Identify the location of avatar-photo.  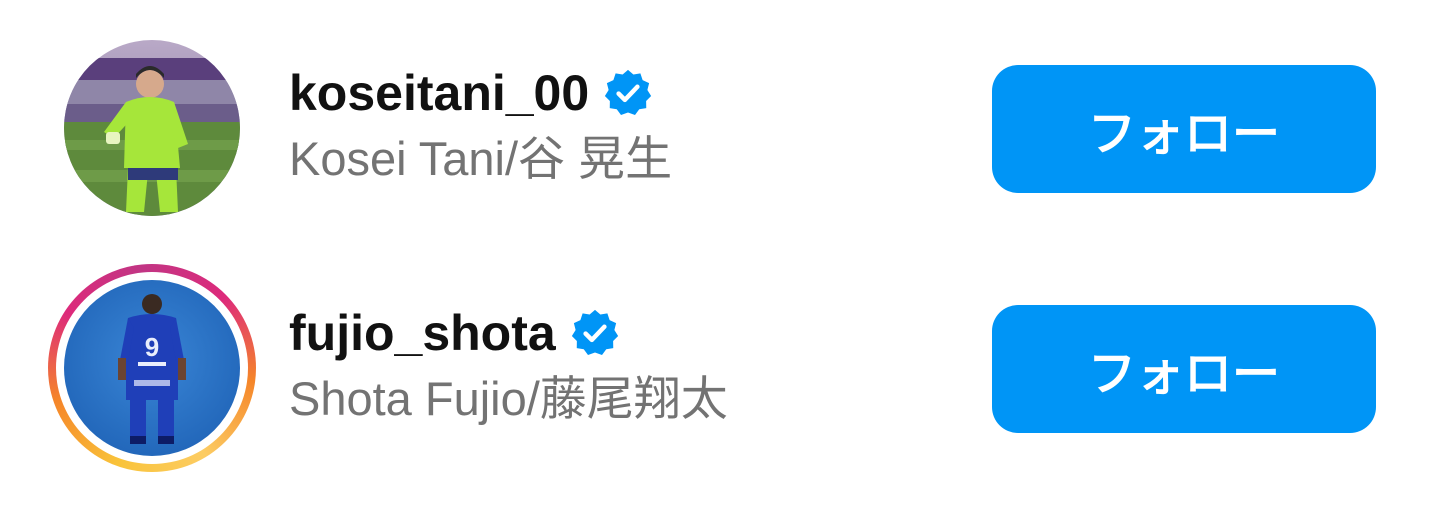
(152, 128).